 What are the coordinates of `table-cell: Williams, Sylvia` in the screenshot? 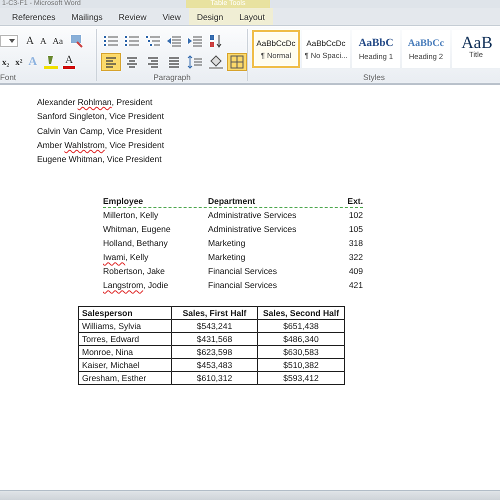 It's located at (125, 326).